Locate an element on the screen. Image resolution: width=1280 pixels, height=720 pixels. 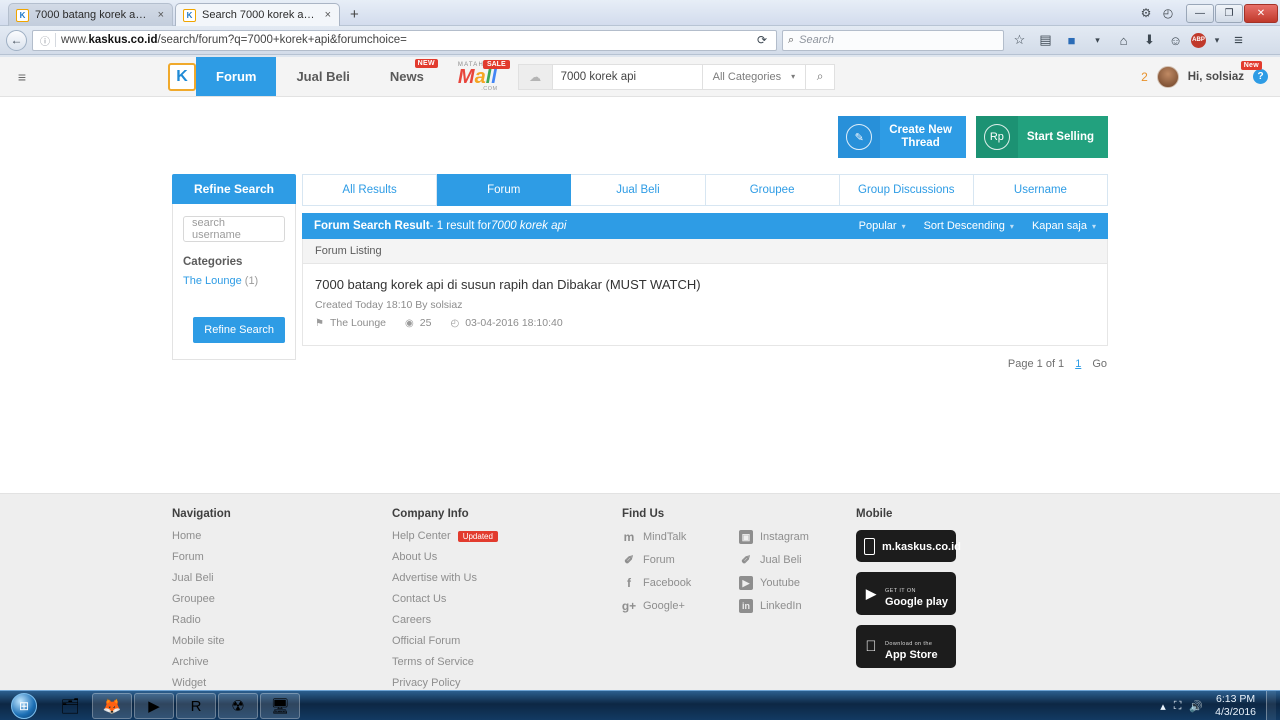
avatar is located at coordinates (1167, 76).